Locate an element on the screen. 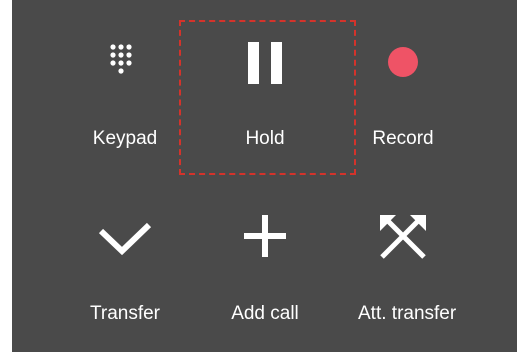 The height and width of the screenshot is (362, 517). add-call-button: Add call is located at coordinates (265, 270).